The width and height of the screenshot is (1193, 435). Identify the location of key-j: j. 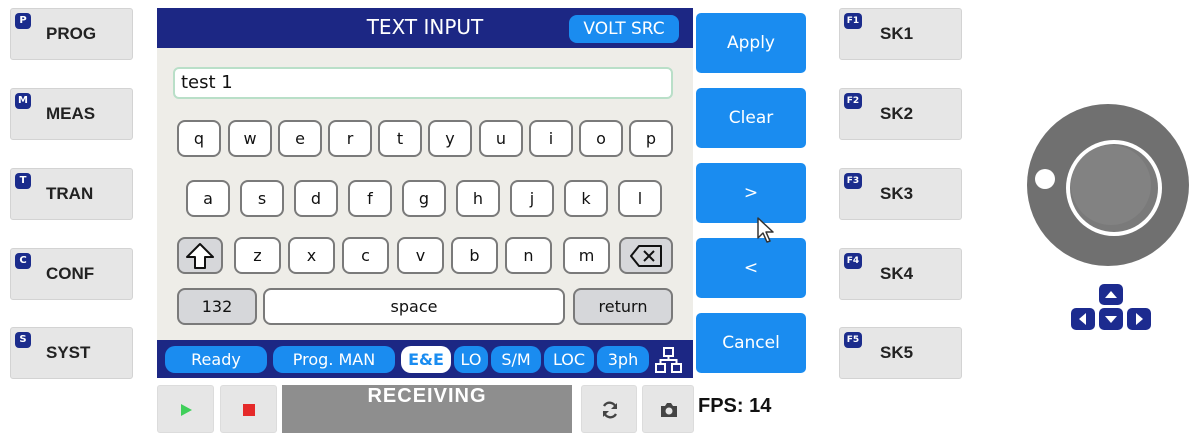
(532, 198).